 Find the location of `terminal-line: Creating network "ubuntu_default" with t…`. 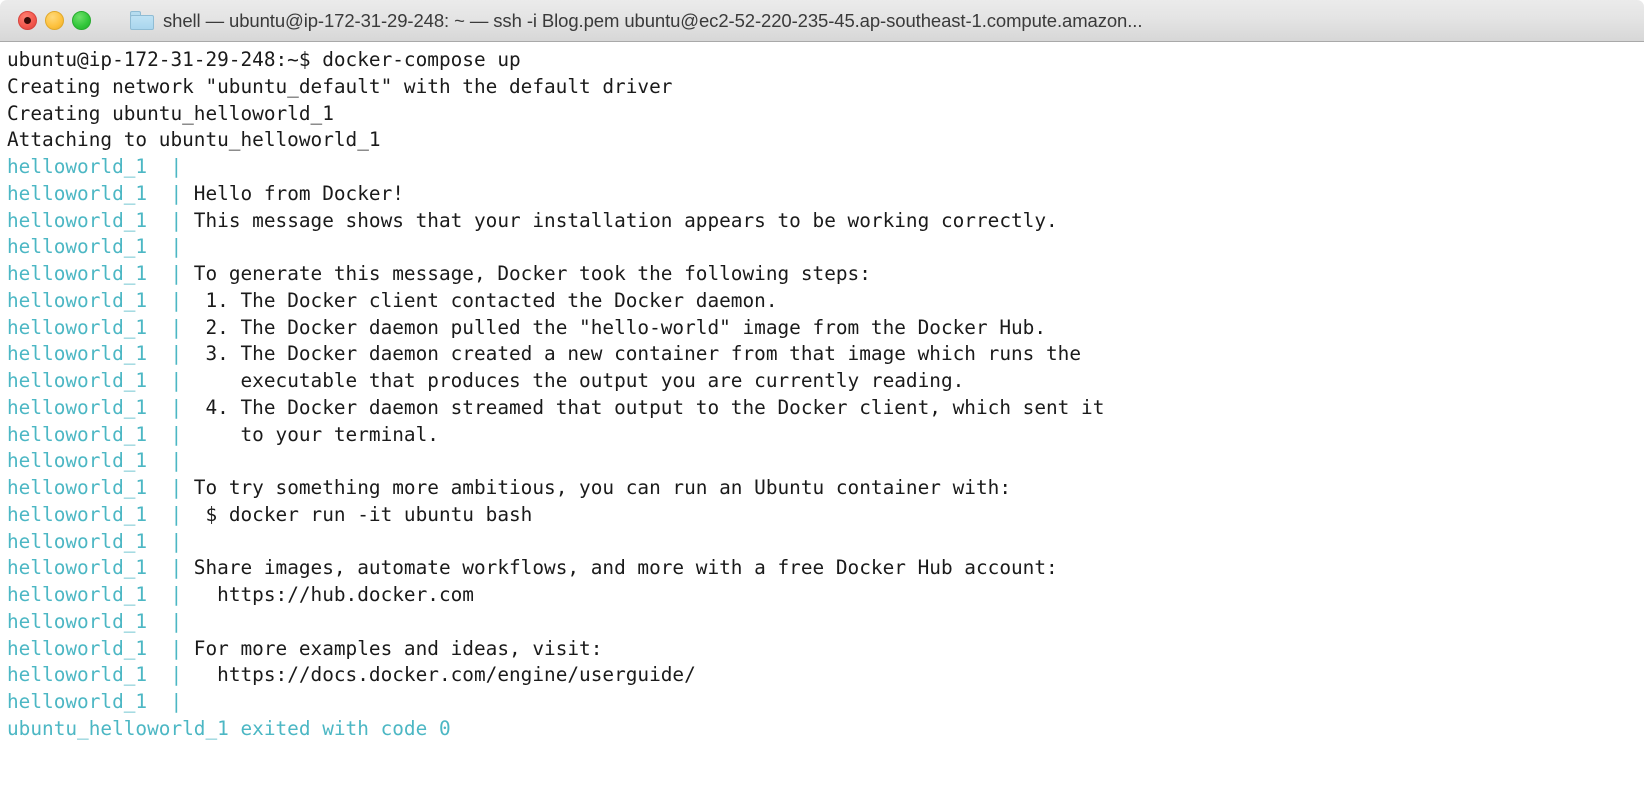

terminal-line: Creating network "ubuntu_default" with t… is located at coordinates (825, 87).